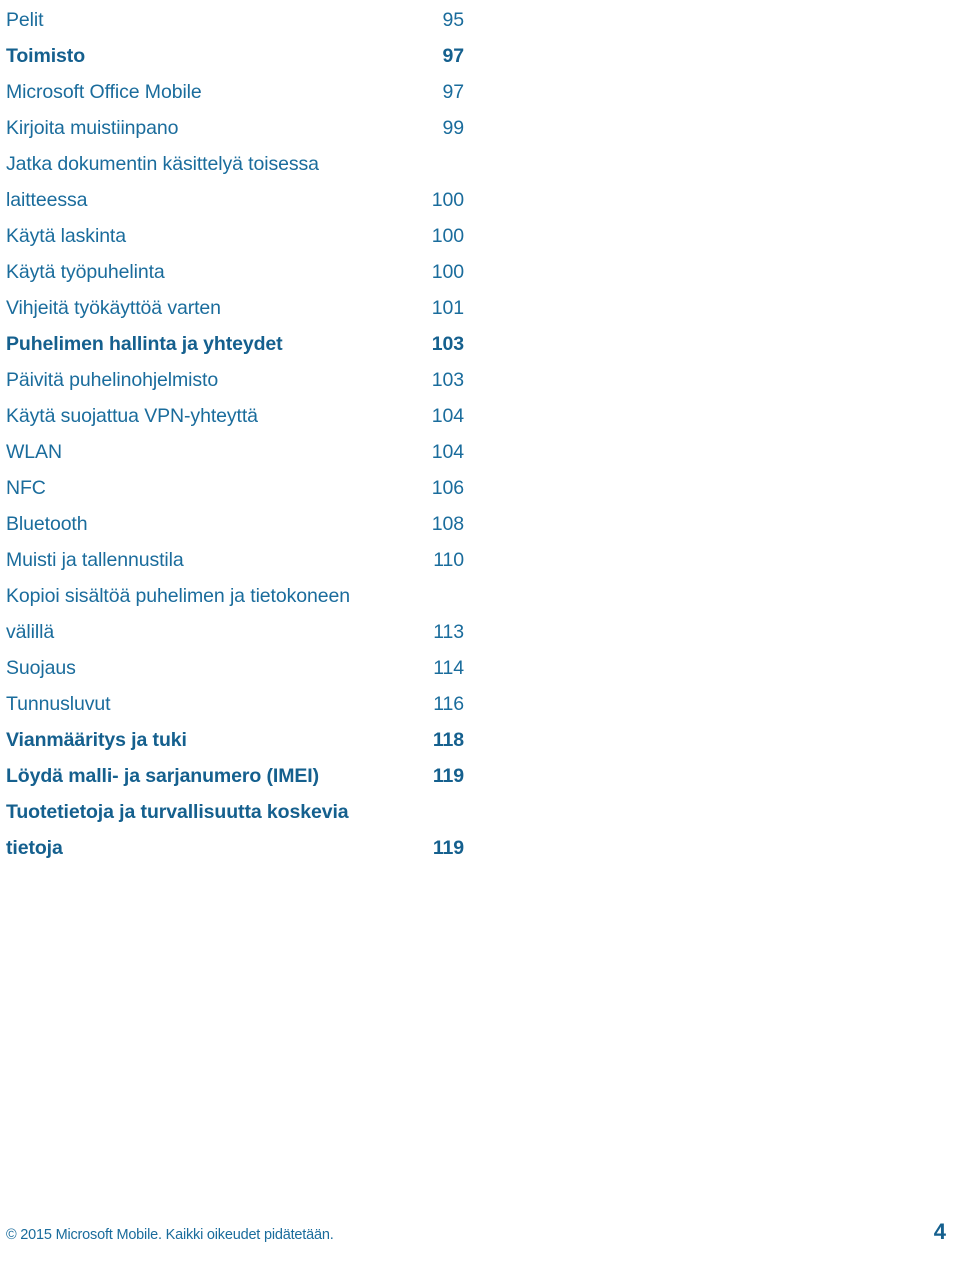 The image size is (960, 1264). Describe the element at coordinates (47, 524) in the screenshot. I see `toc-entry-title: Bluetooth` at that location.